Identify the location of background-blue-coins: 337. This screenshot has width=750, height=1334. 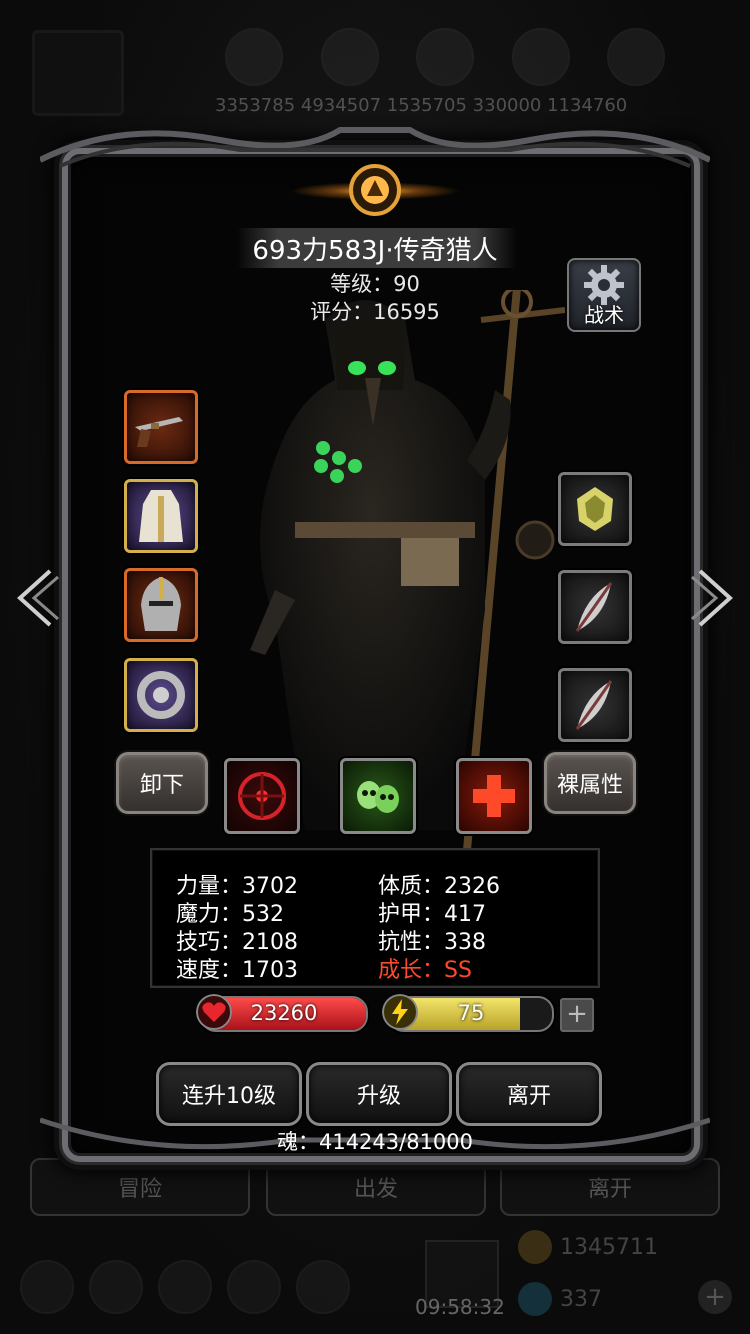
(560, 1299).